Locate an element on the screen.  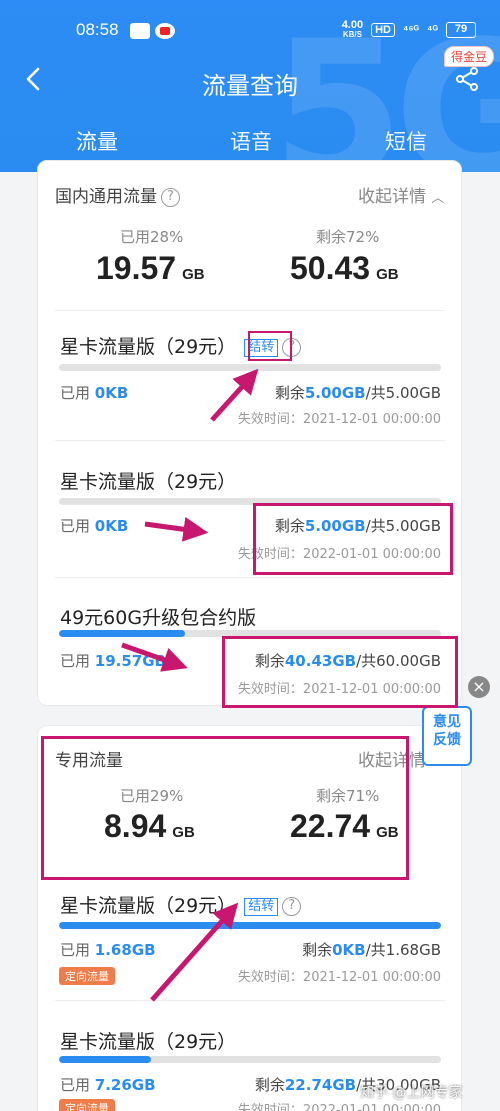
watermark: 知乎 @上网专家 is located at coordinates (411, 1093).